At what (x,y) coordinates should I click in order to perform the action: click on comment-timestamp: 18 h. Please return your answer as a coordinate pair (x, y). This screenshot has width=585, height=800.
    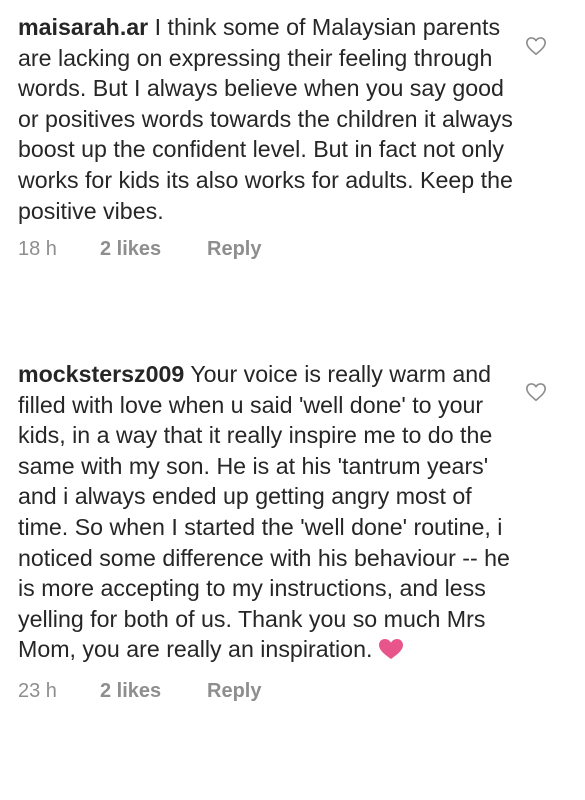
    Looking at the image, I should click on (37, 249).